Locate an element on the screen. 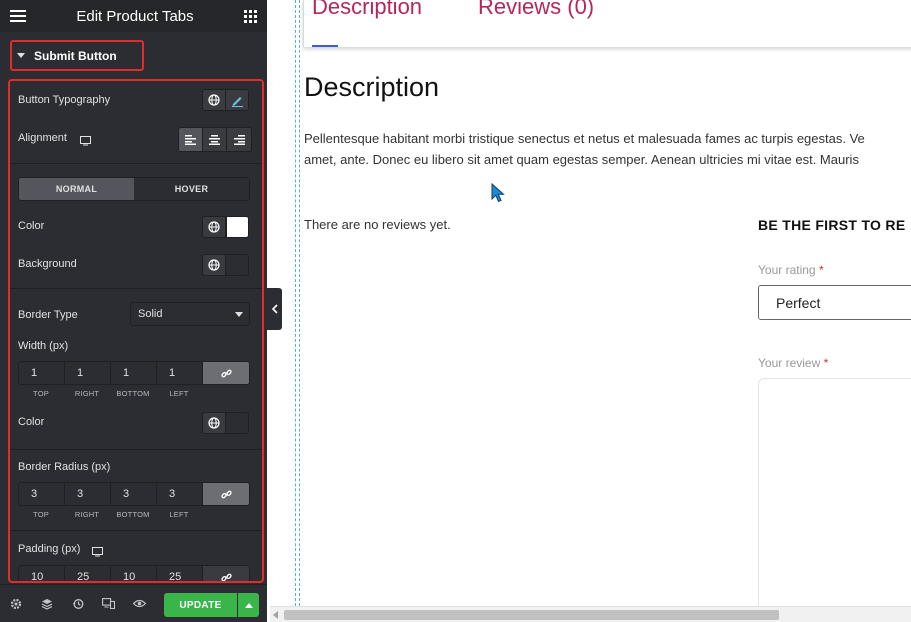  align-center-button is located at coordinates (215, 139).